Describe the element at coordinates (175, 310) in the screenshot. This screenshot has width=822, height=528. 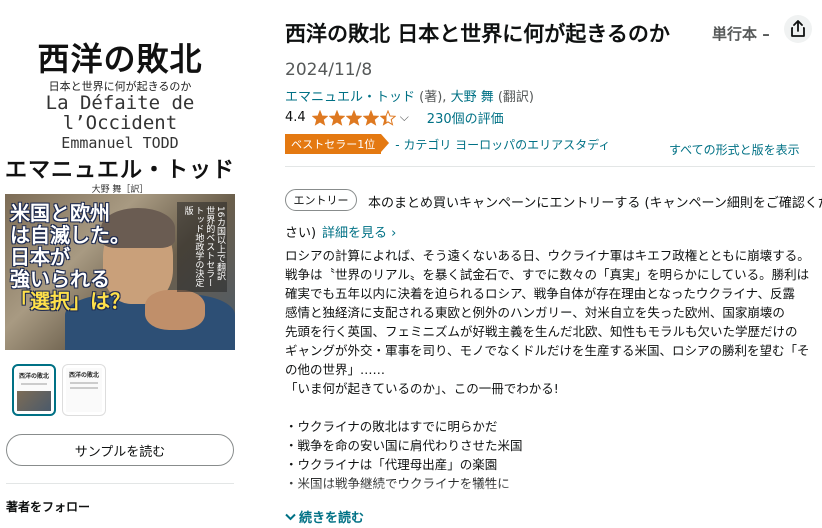
I see `photo-hand` at that location.